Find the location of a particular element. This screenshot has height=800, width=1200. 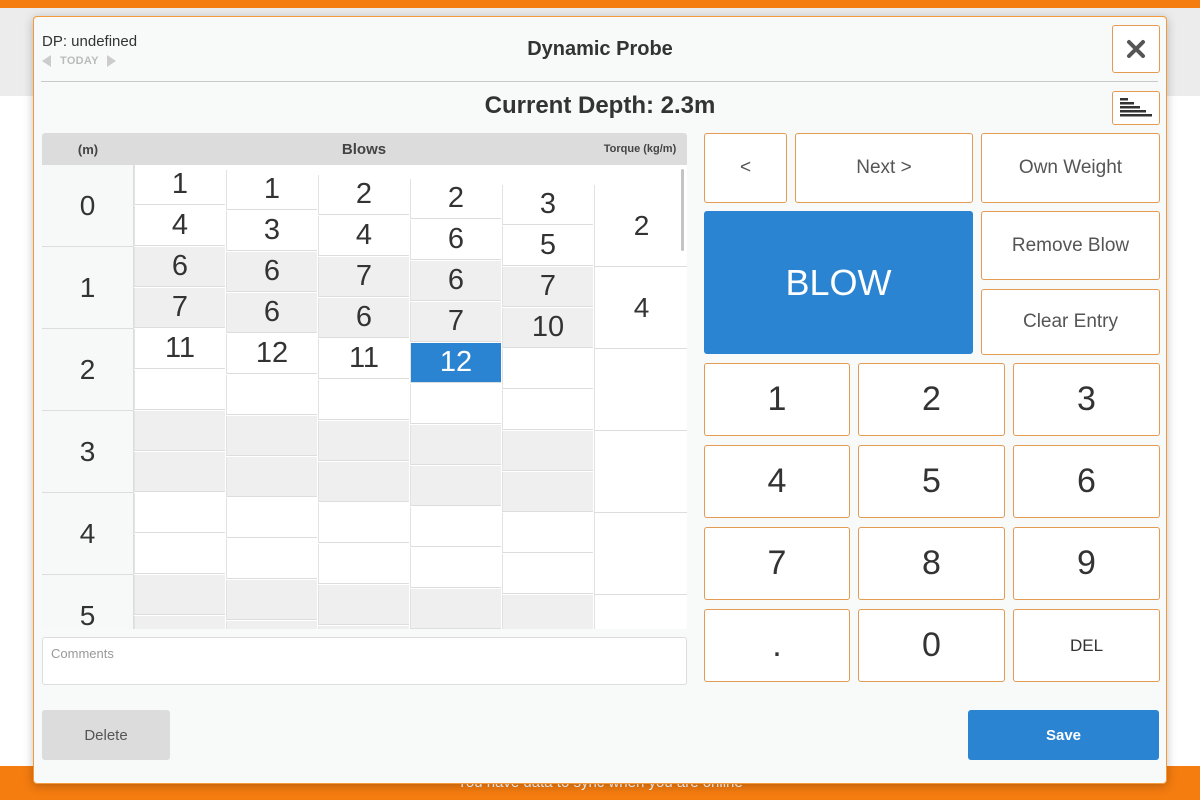

graph-button is located at coordinates (1136, 108).